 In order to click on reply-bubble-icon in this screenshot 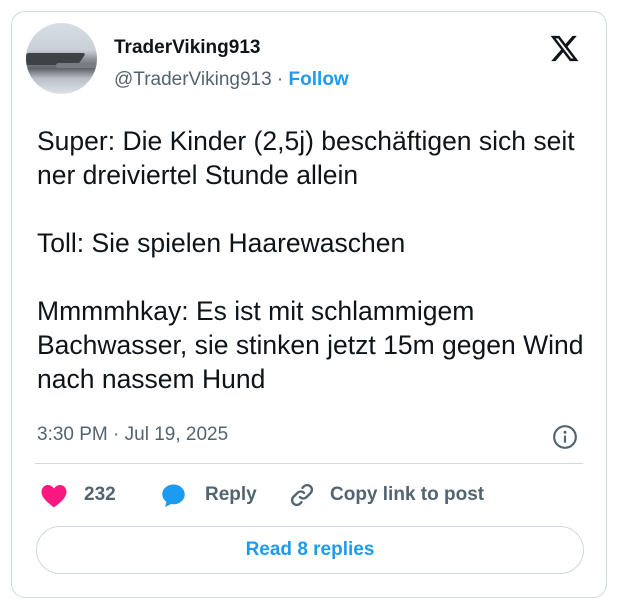, I will do `click(173, 495)`.